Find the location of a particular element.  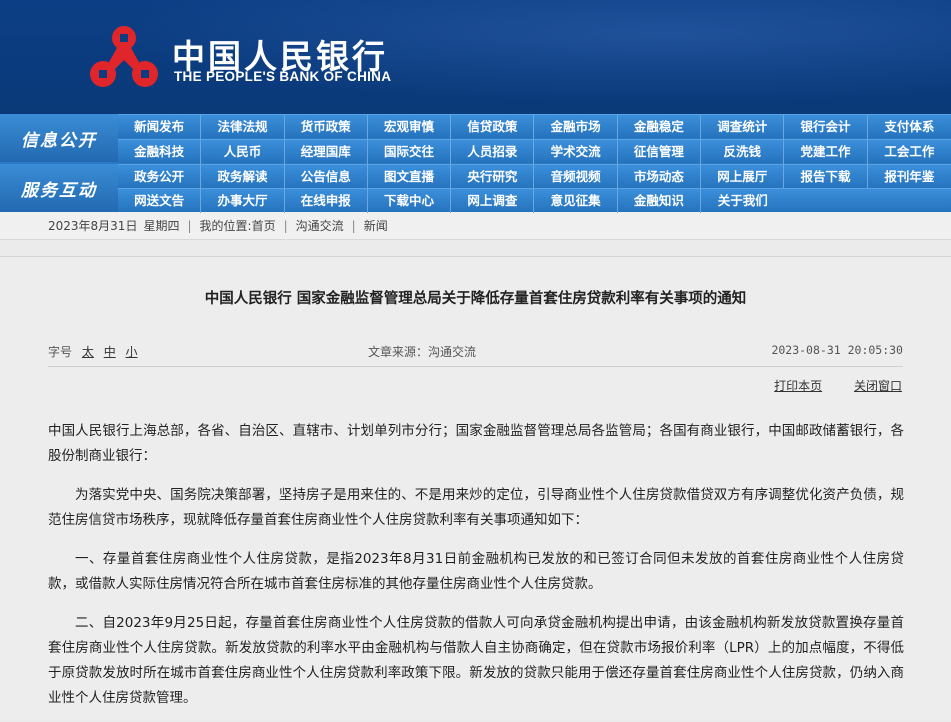

nav-item: 公告信息 is located at coordinates (326, 176).